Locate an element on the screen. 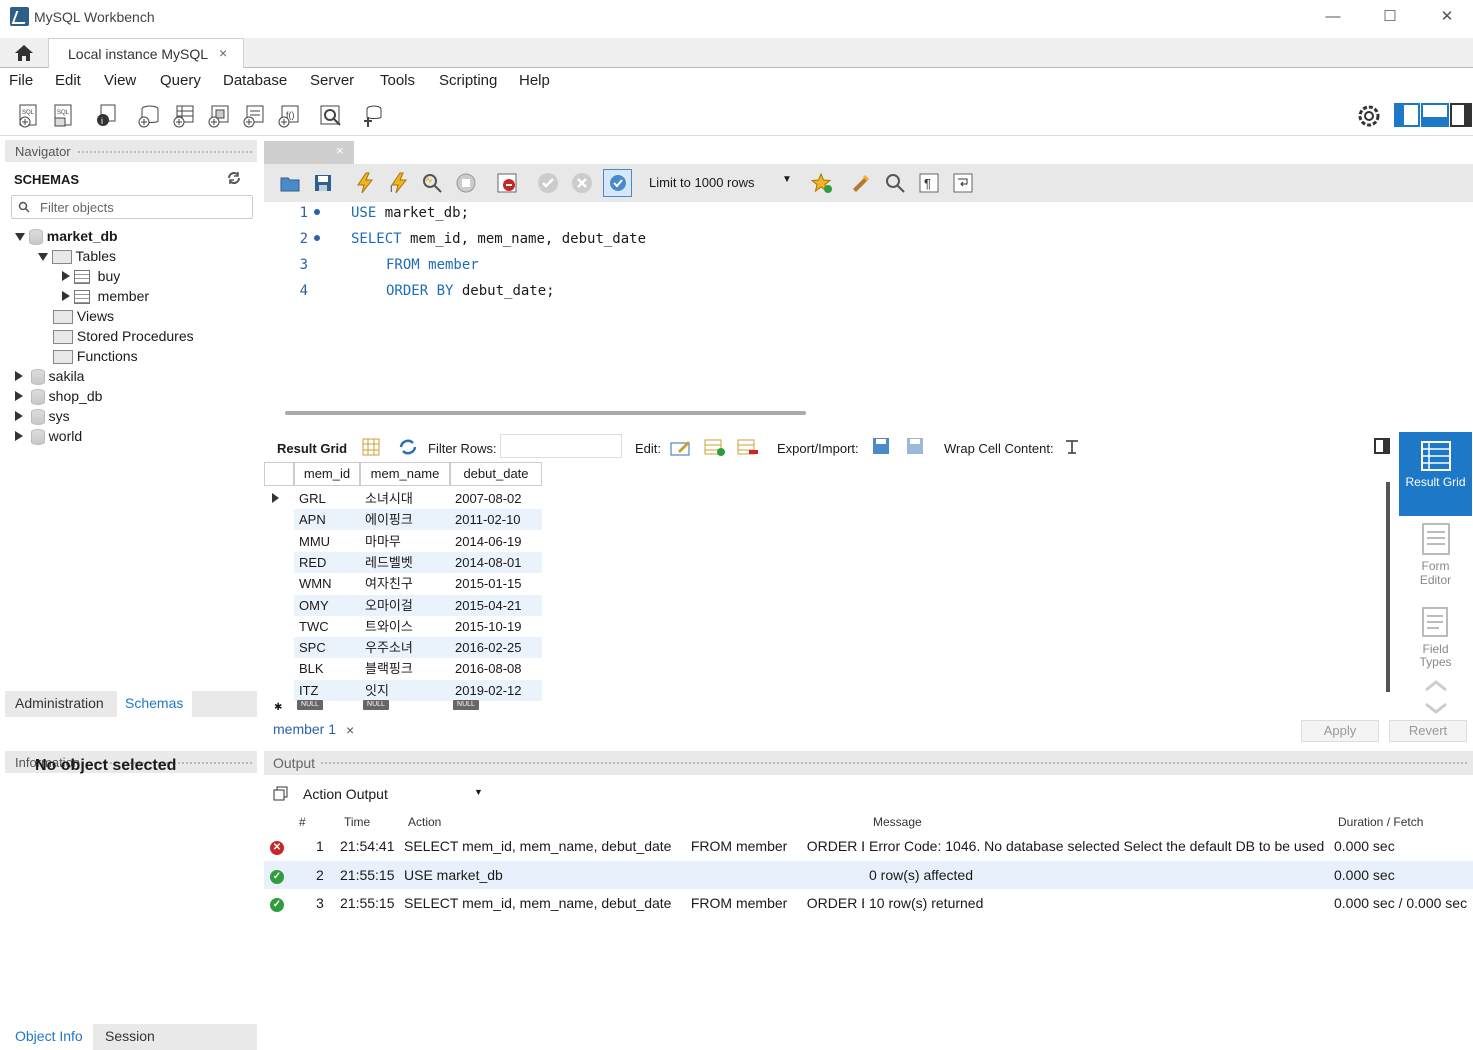 This screenshot has height=1050, width=1473. settings-gear-icon is located at coordinates (1369, 116).